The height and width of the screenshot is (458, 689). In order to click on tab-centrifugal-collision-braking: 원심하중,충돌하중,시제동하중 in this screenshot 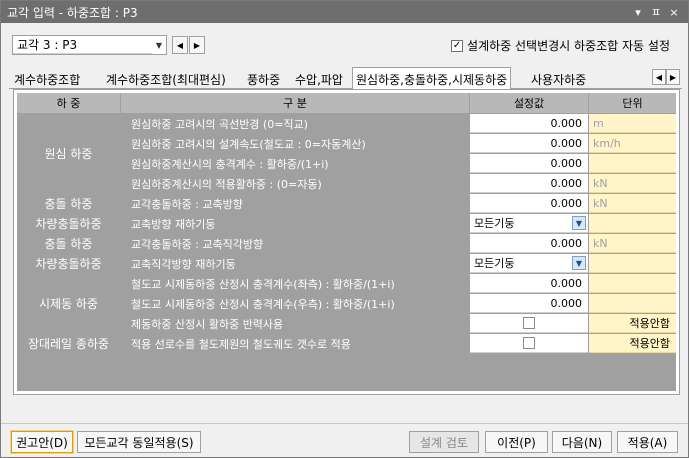, I will do `click(432, 78)`.